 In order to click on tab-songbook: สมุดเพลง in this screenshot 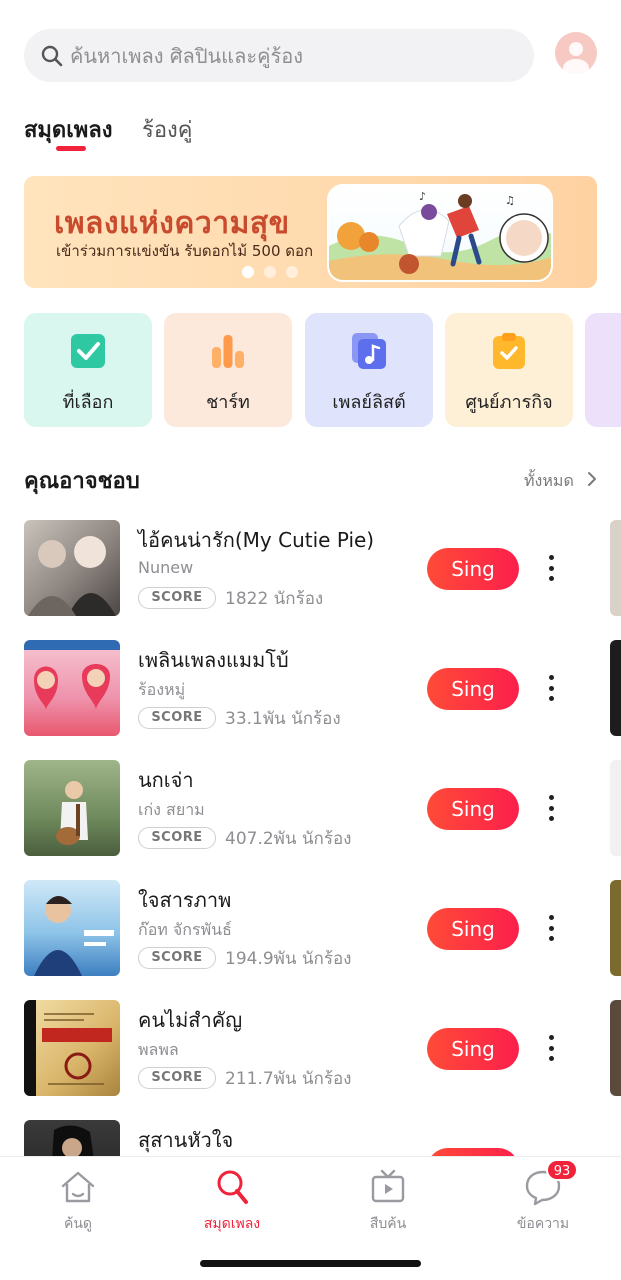, I will do `click(68, 129)`.